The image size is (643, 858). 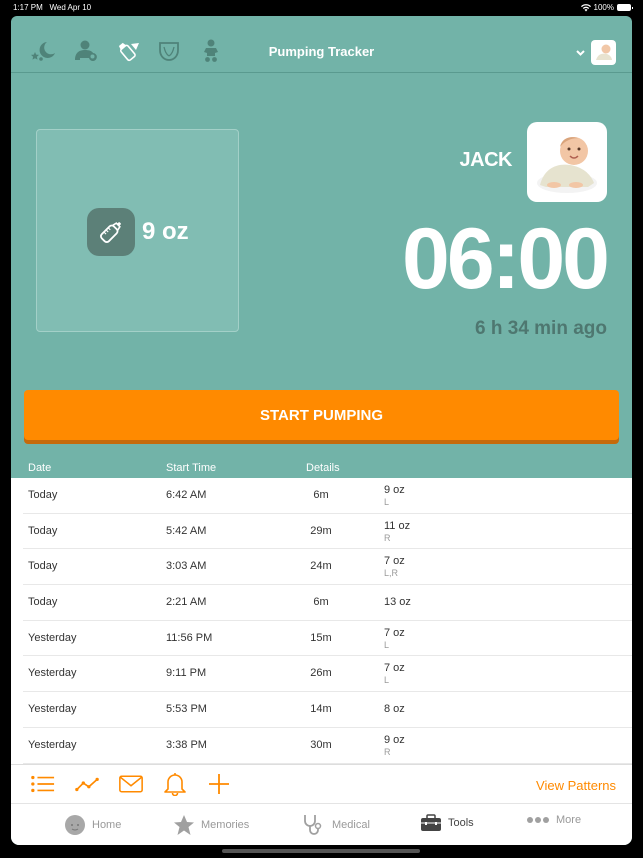 What do you see at coordinates (75, 825) in the screenshot?
I see `home-baby-icon` at bounding box center [75, 825].